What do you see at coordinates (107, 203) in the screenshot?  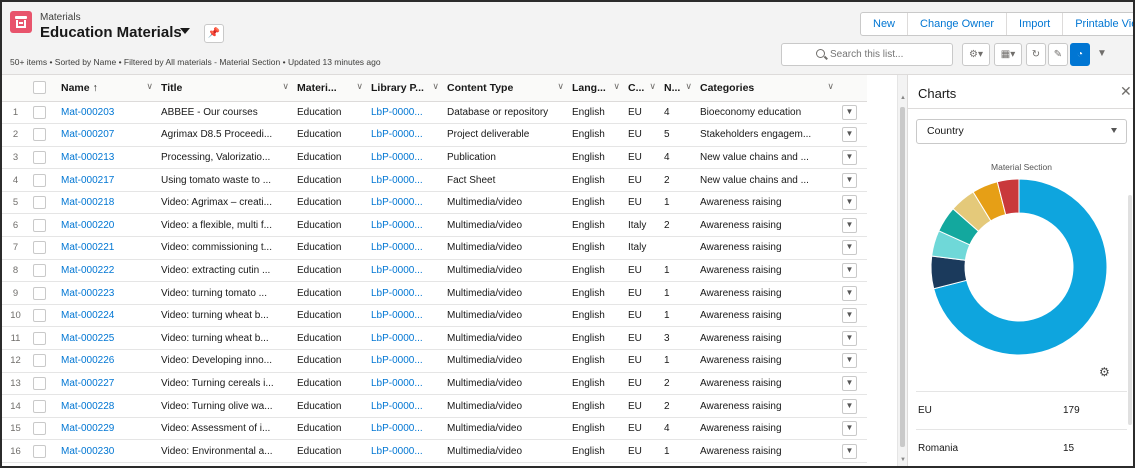 I see `record-name-link: Mat-000218` at bounding box center [107, 203].